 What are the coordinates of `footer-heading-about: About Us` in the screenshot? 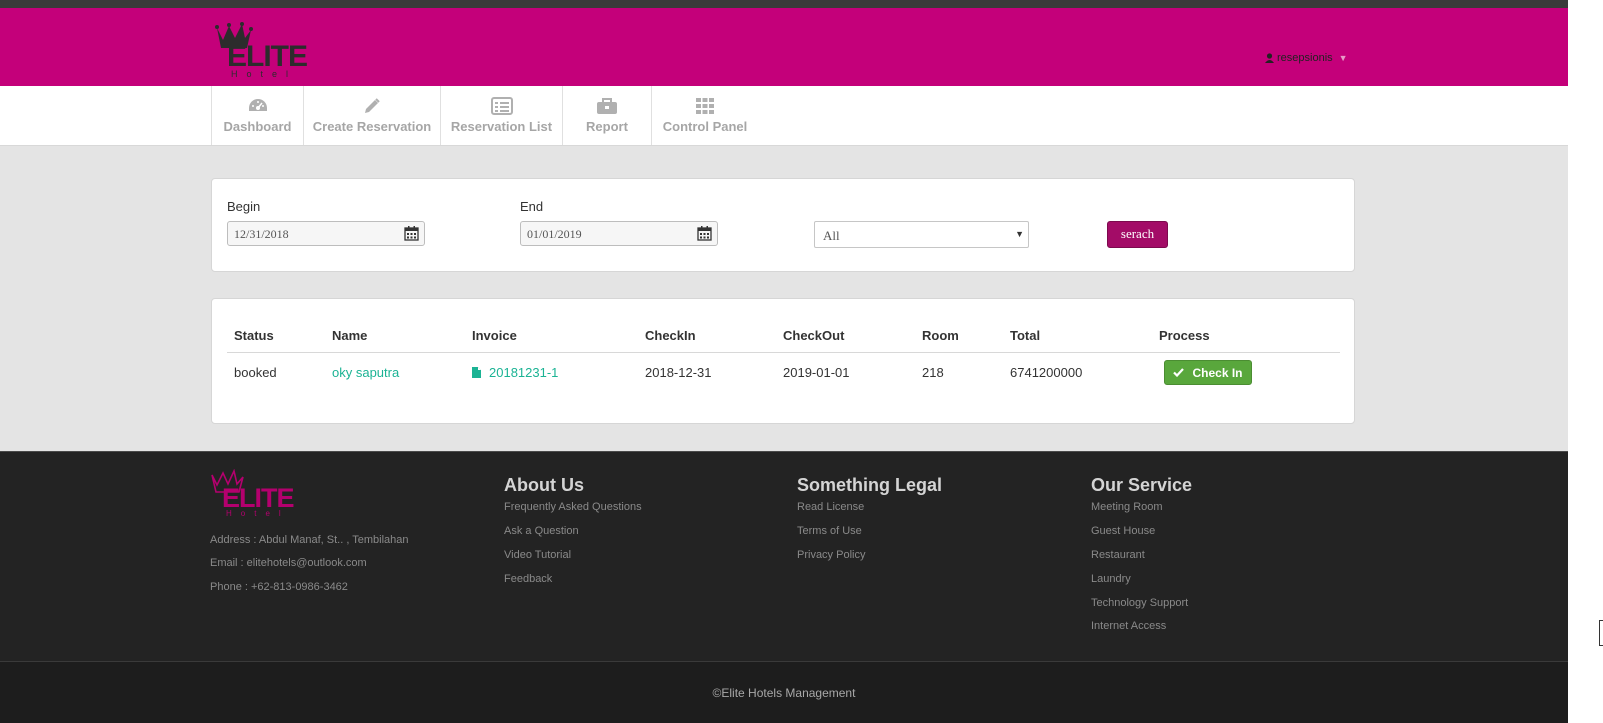 It's located at (544, 485).